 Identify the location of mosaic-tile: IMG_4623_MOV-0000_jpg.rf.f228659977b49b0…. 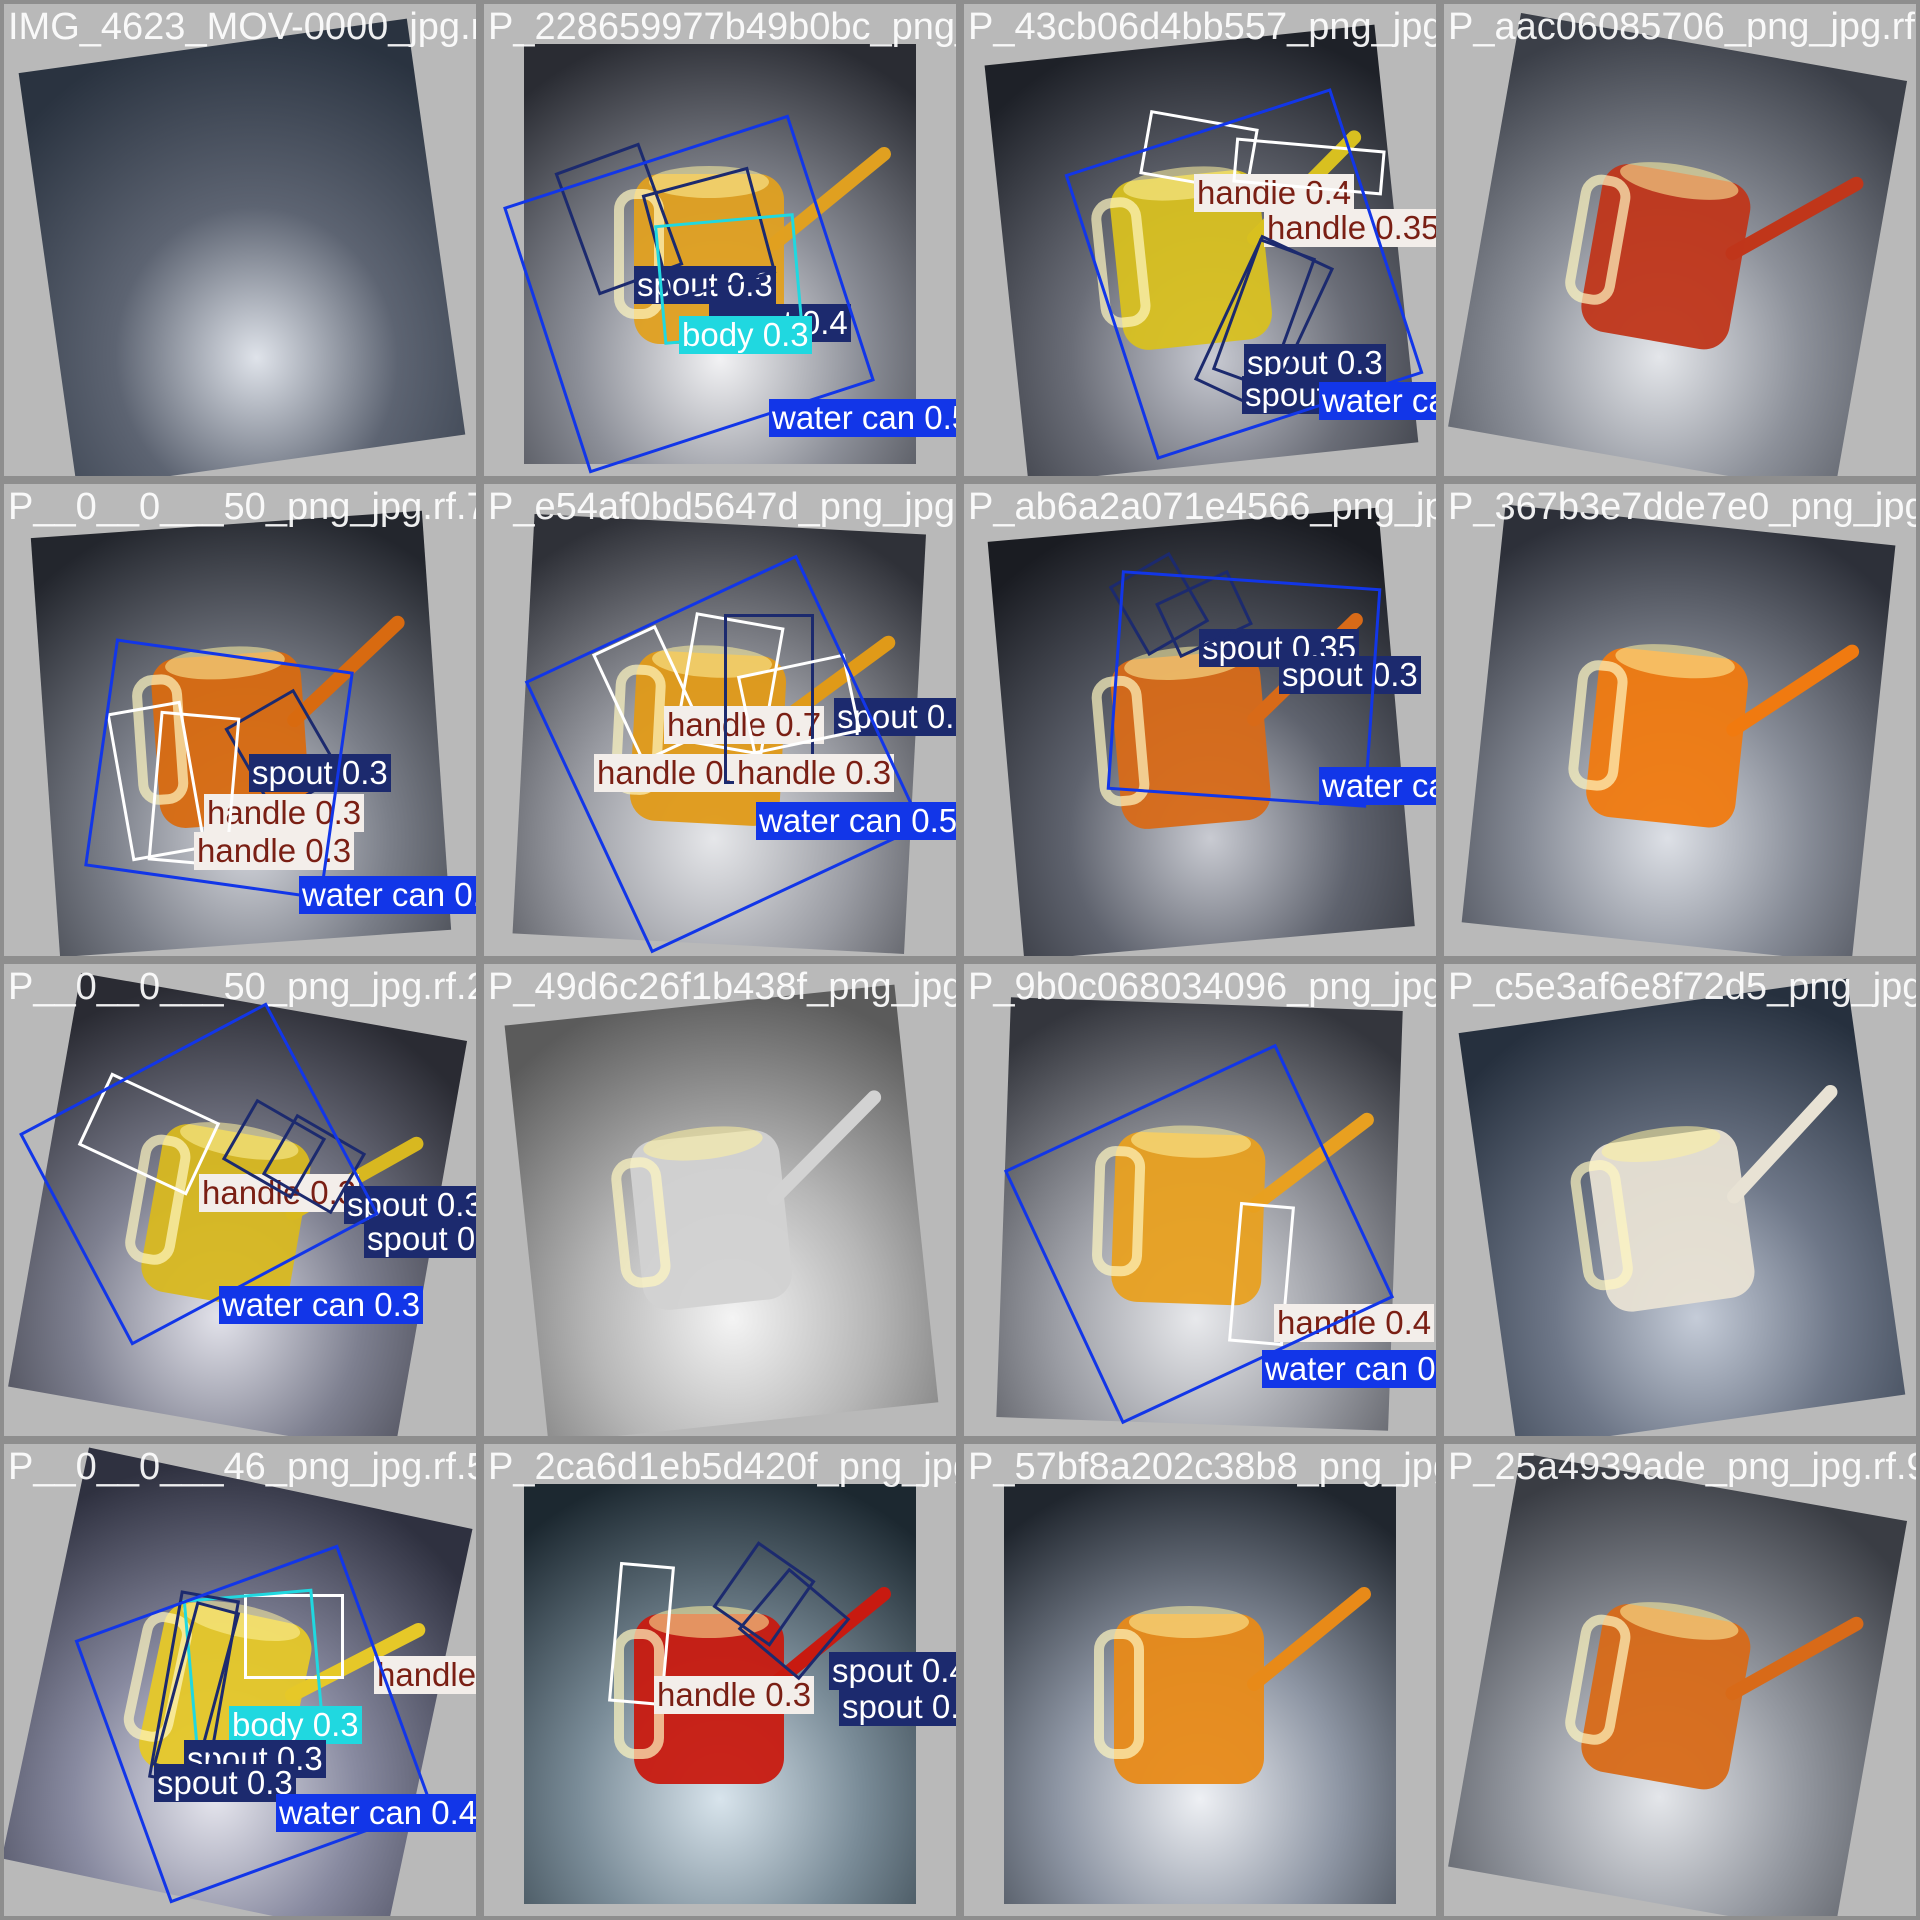
(240, 240).